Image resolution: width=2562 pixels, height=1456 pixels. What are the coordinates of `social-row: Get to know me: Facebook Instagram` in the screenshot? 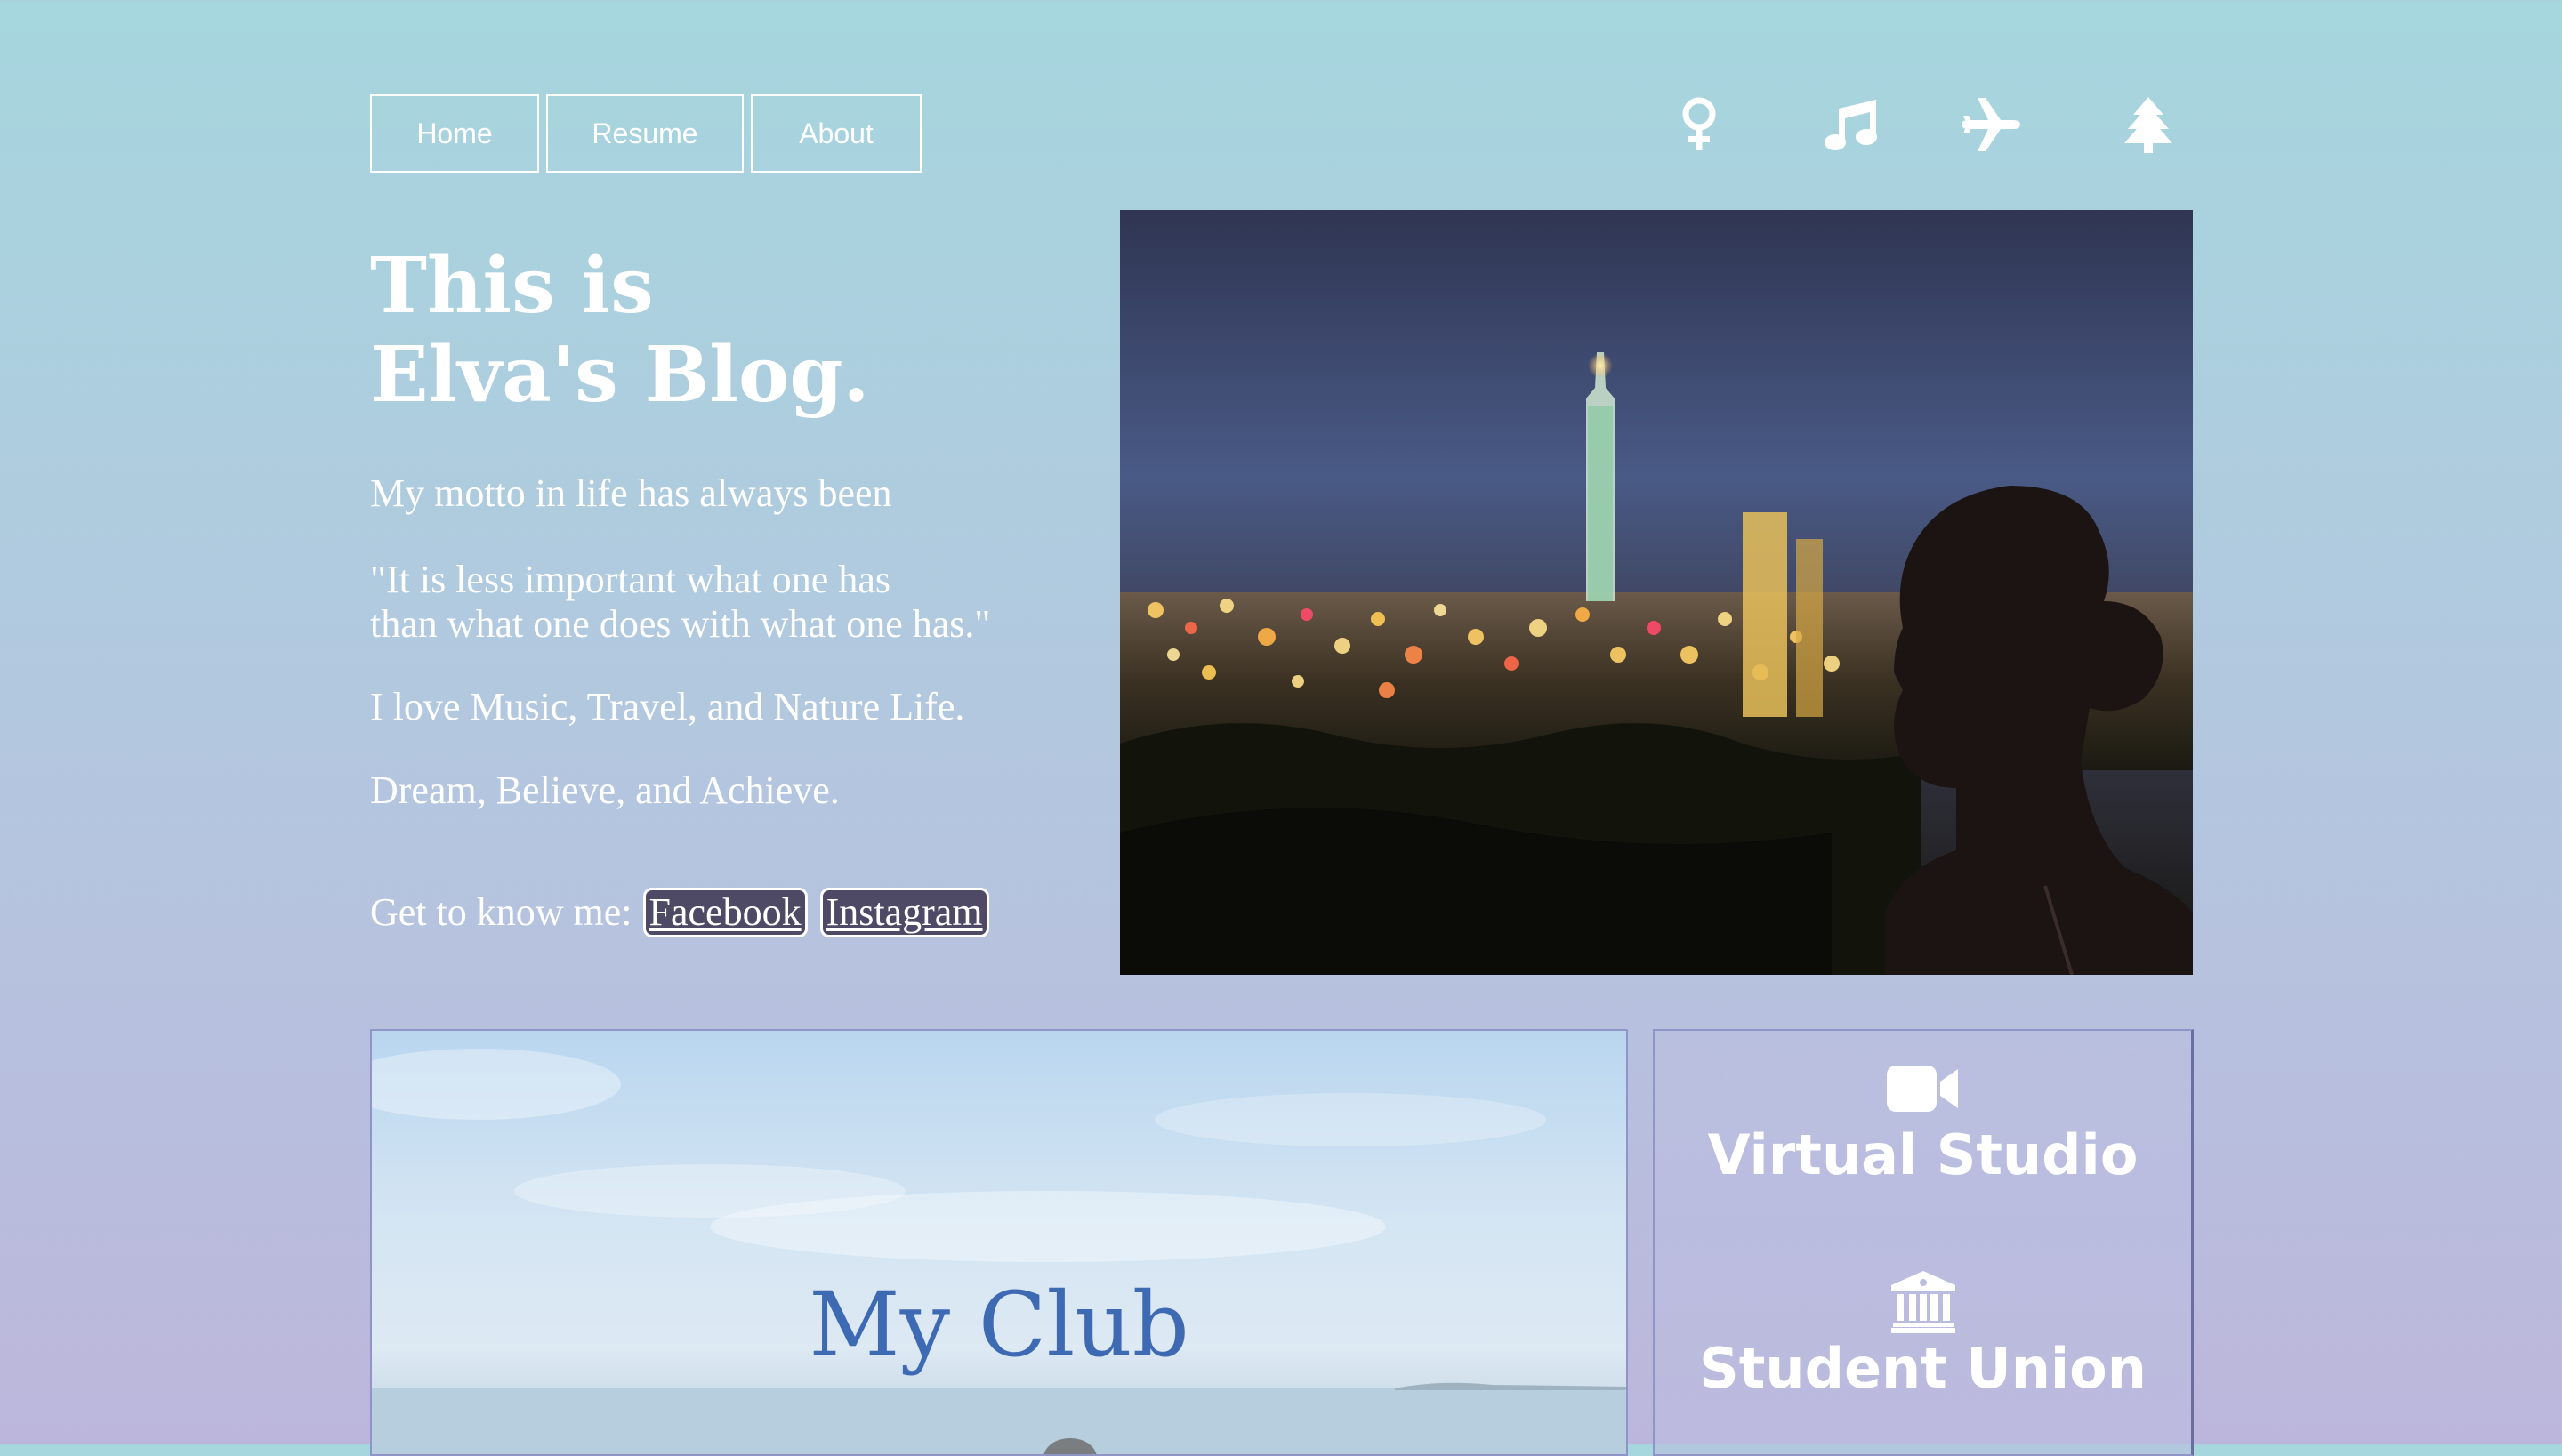 It's located at (679, 912).